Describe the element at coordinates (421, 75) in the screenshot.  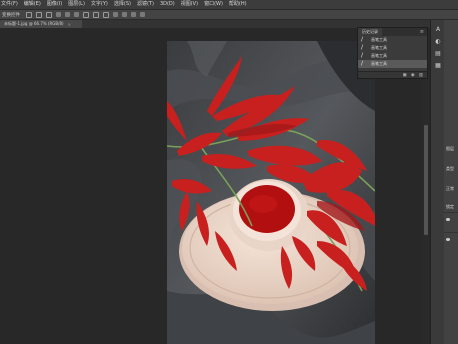
I see `trash-icon: ▥` at that location.